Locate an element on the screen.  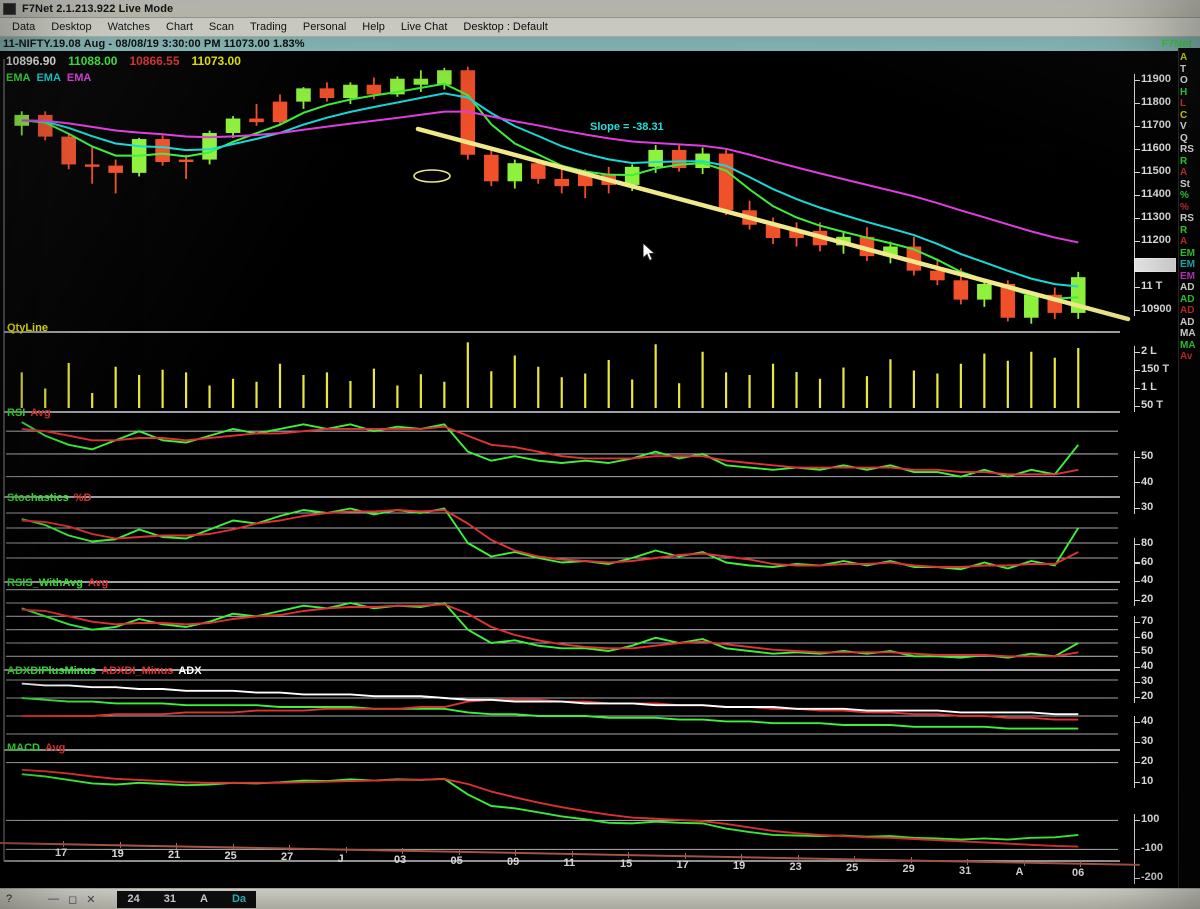
ema-legend-3: EMA is located at coordinates (79, 78).